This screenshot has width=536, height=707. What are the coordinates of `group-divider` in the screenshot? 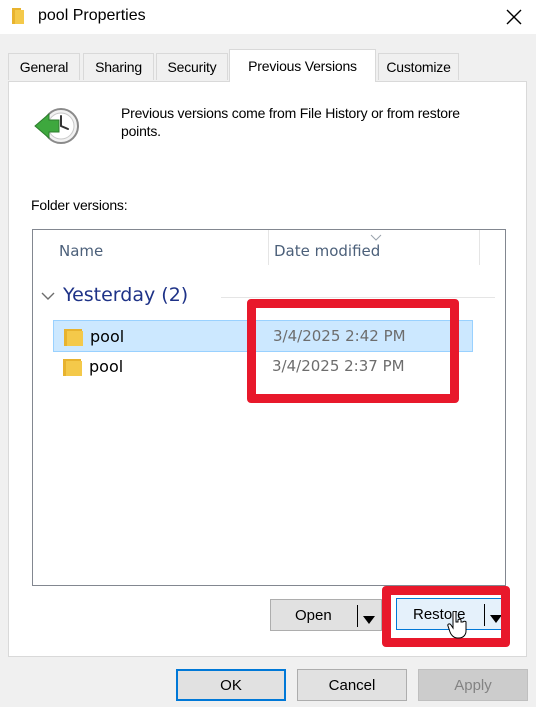 It's located at (358, 297).